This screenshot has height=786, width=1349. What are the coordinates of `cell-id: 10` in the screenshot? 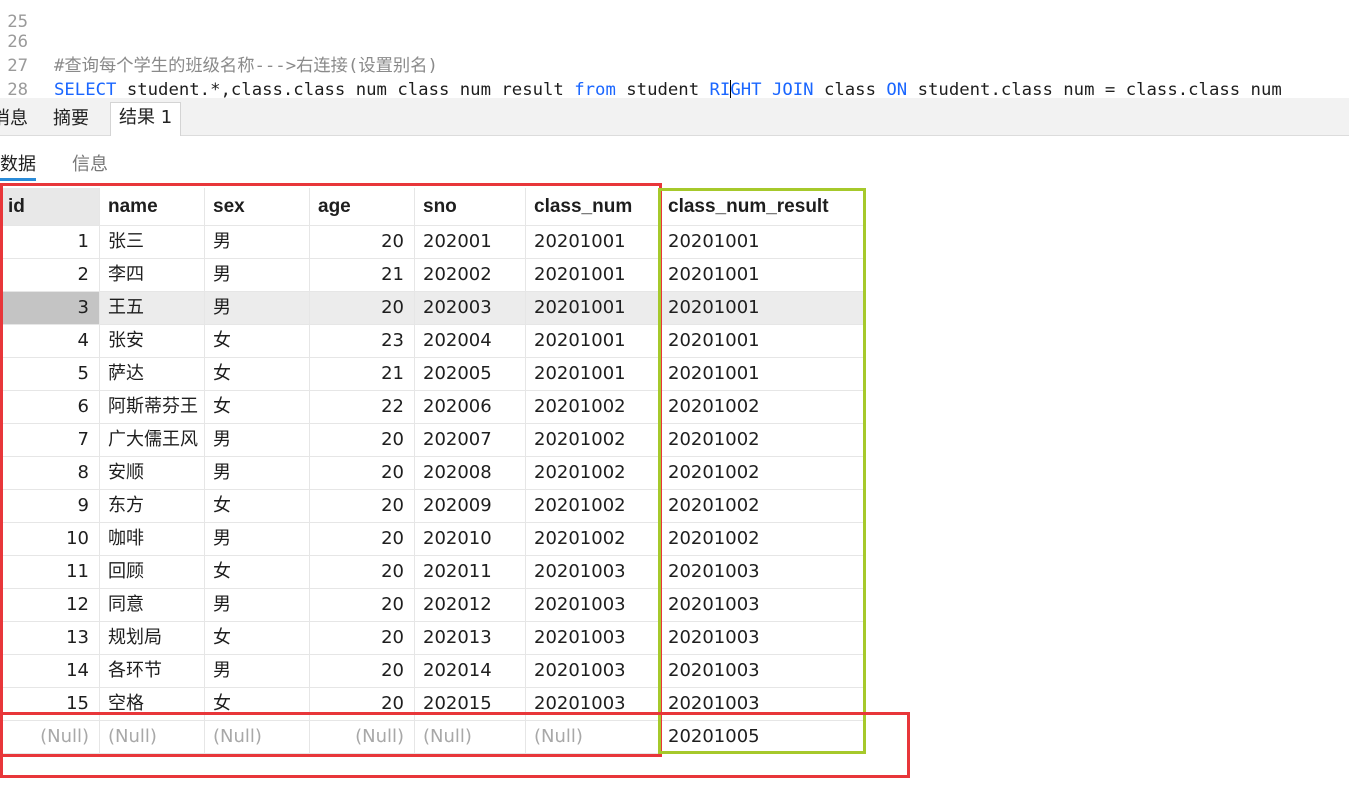 It's located at (50, 539).